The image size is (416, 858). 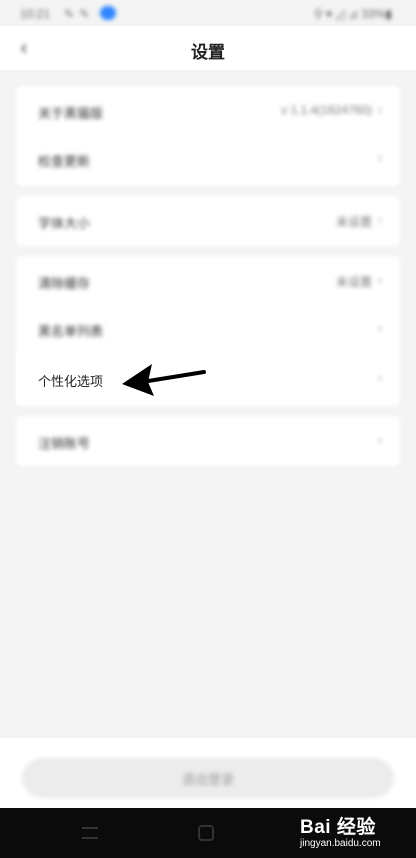 What do you see at coordinates (164, 380) in the screenshot?
I see `annotation-arrow-icon` at bounding box center [164, 380].